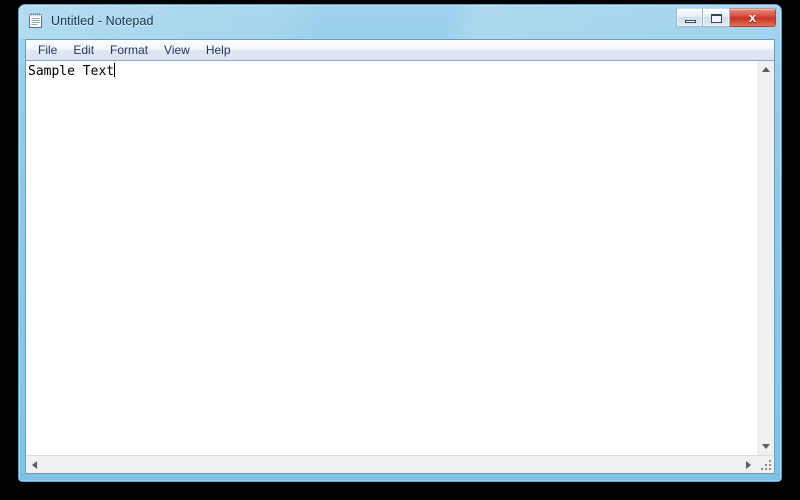  What do you see at coordinates (689, 17) in the screenshot?
I see `minimize-button` at bounding box center [689, 17].